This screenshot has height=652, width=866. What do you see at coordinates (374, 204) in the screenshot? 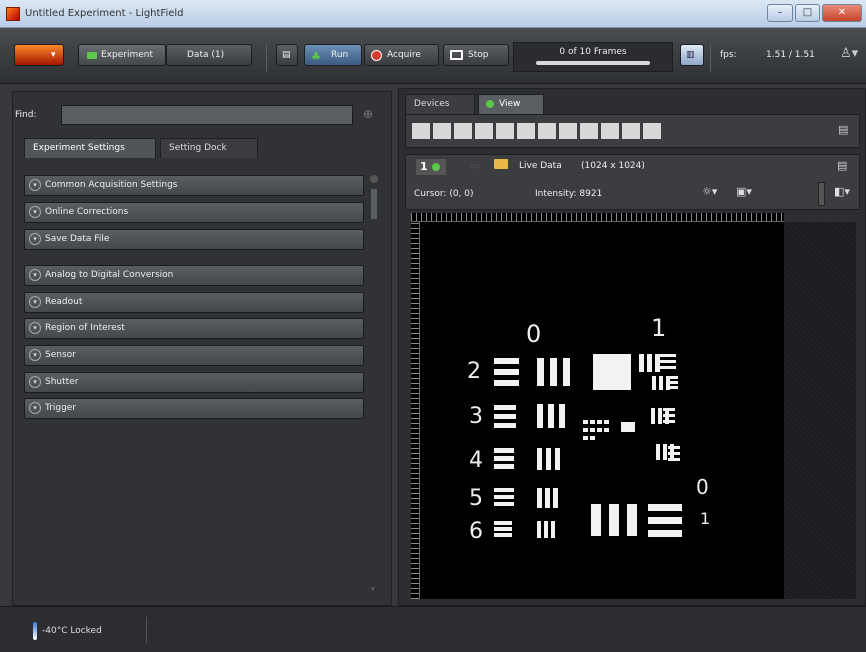
I see `scroll-thumb` at bounding box center [374, 204].